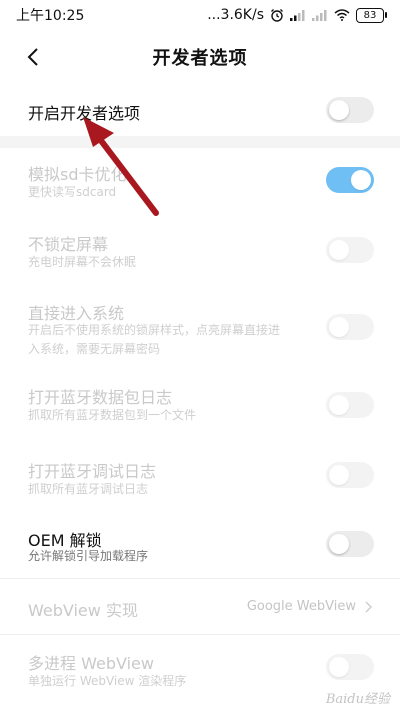 Image resolution: width=400 pixels, height=711 pixels. Describe the element at coordinates (200, 251) in the screenshot. I see `setting-stay-awake: 不锁定屏幕 充电时屏幕不会休眠` at that location.